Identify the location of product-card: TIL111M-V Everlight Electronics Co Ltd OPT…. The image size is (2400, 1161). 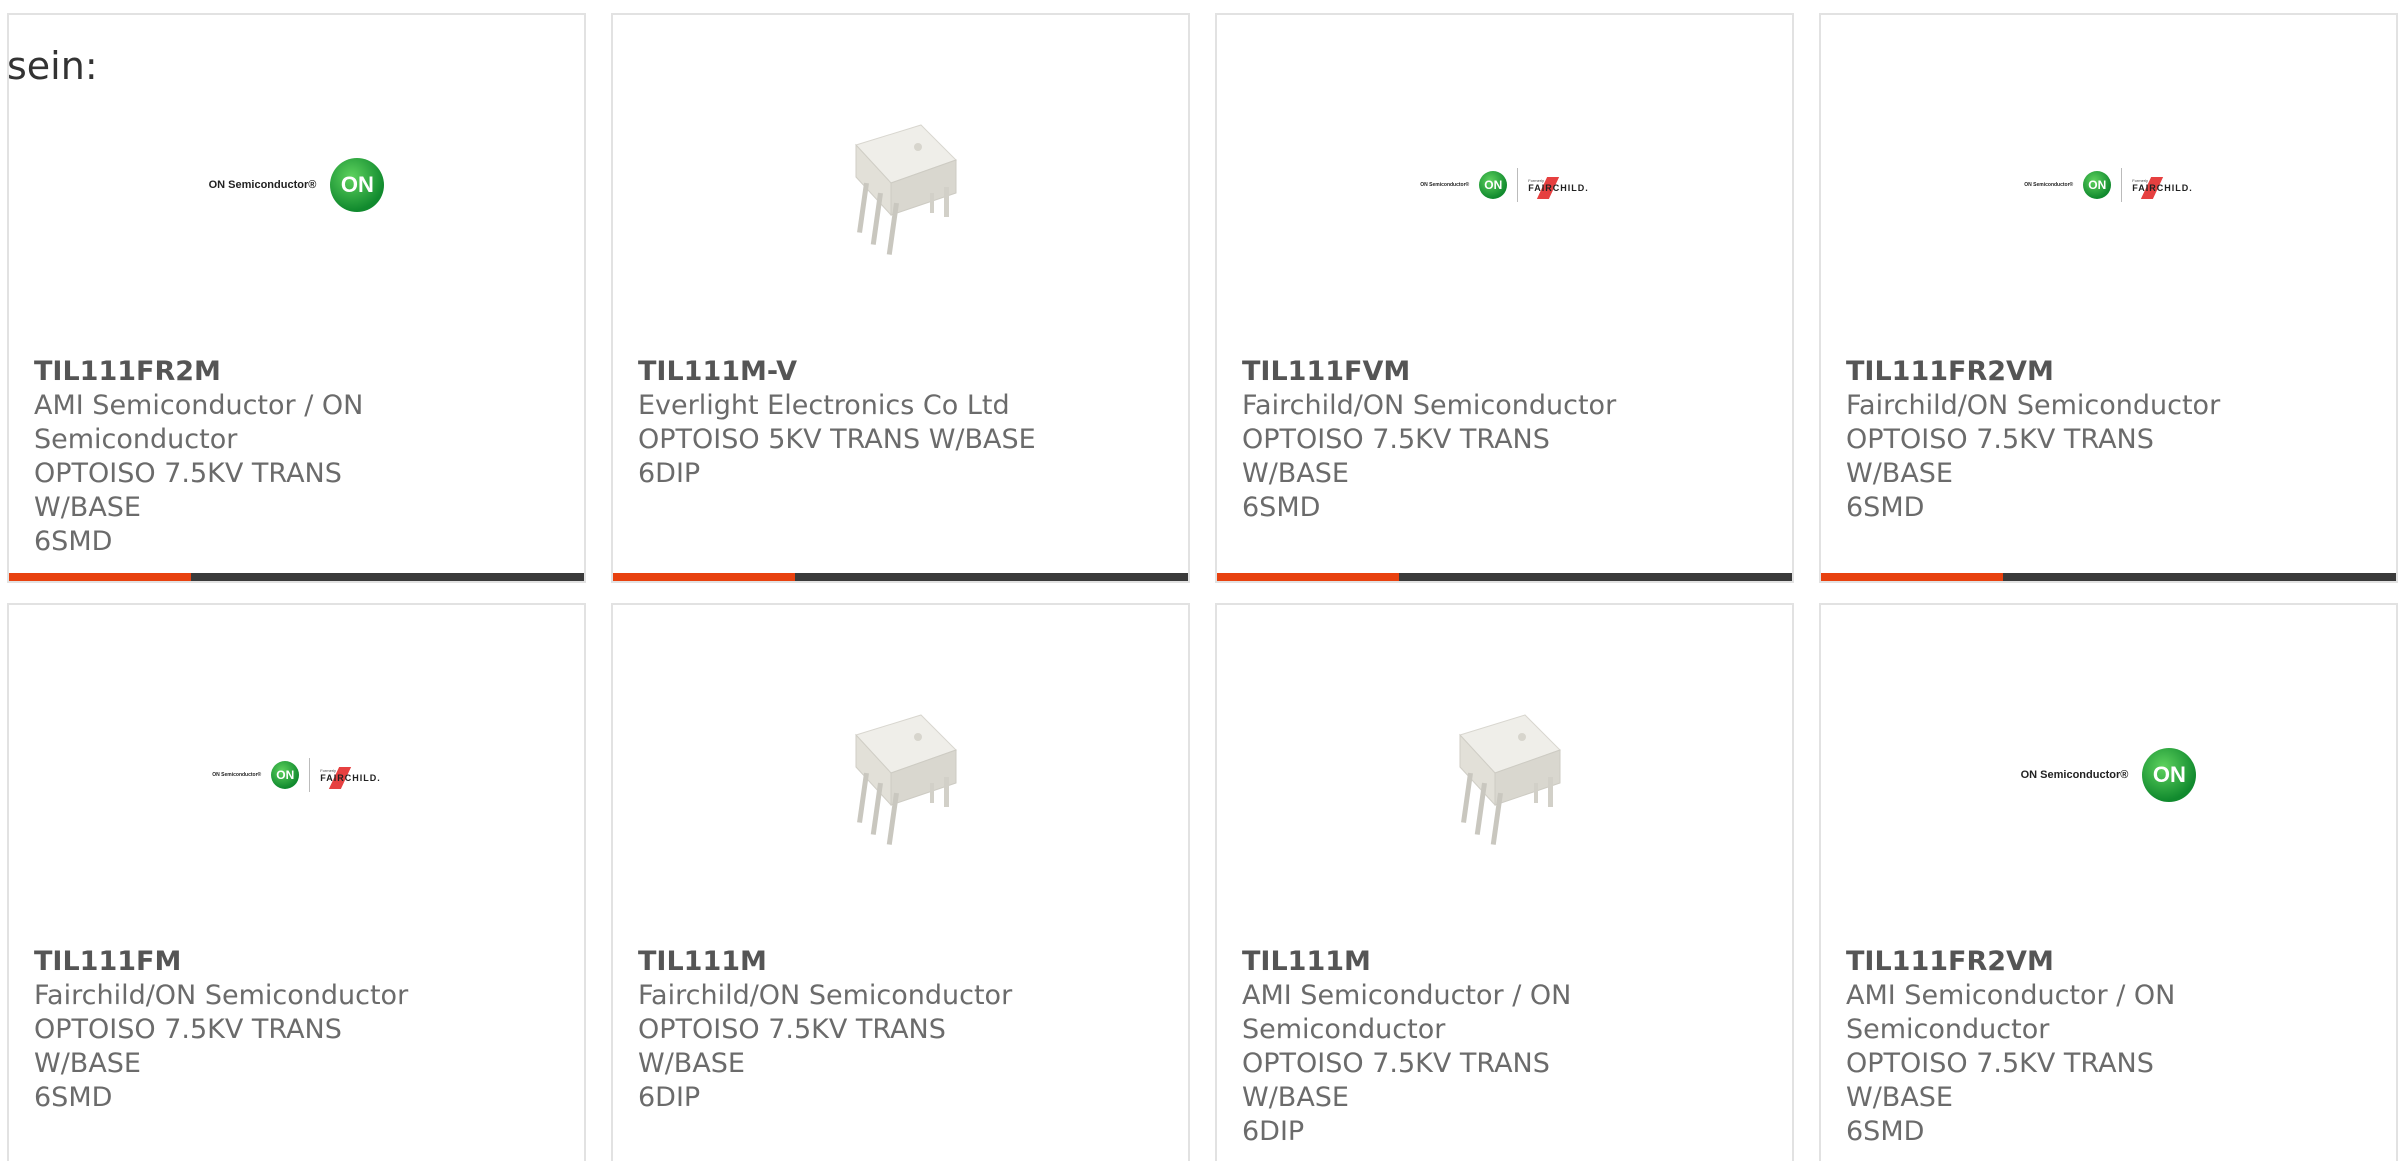
(900, 298).